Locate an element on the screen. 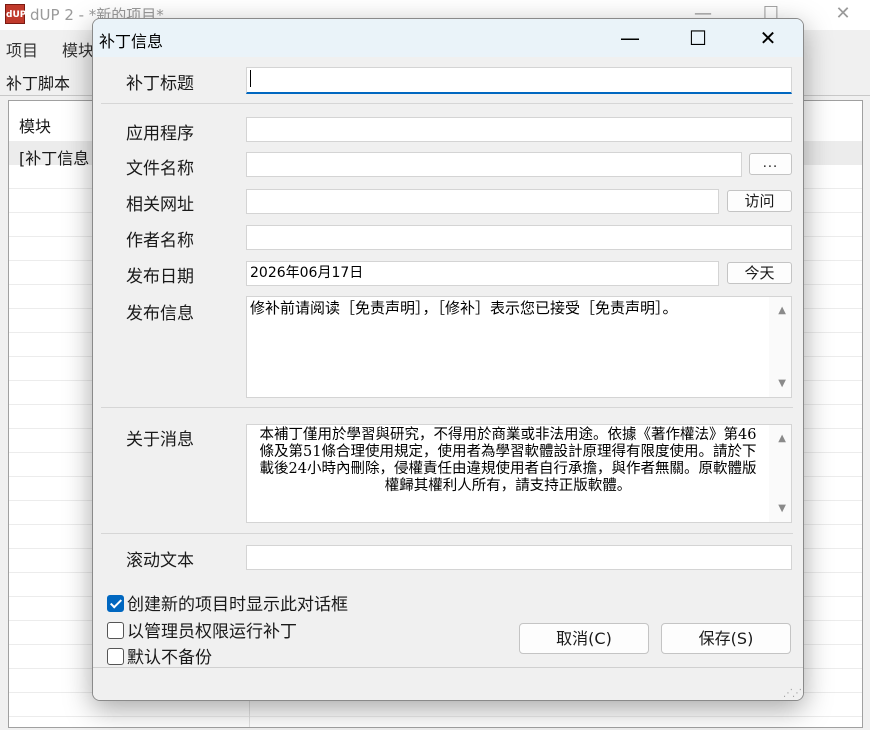  show-dialog-on-new-checkbox: 创建新的项目时显示此对话框 is located at coordinates (227, 602).